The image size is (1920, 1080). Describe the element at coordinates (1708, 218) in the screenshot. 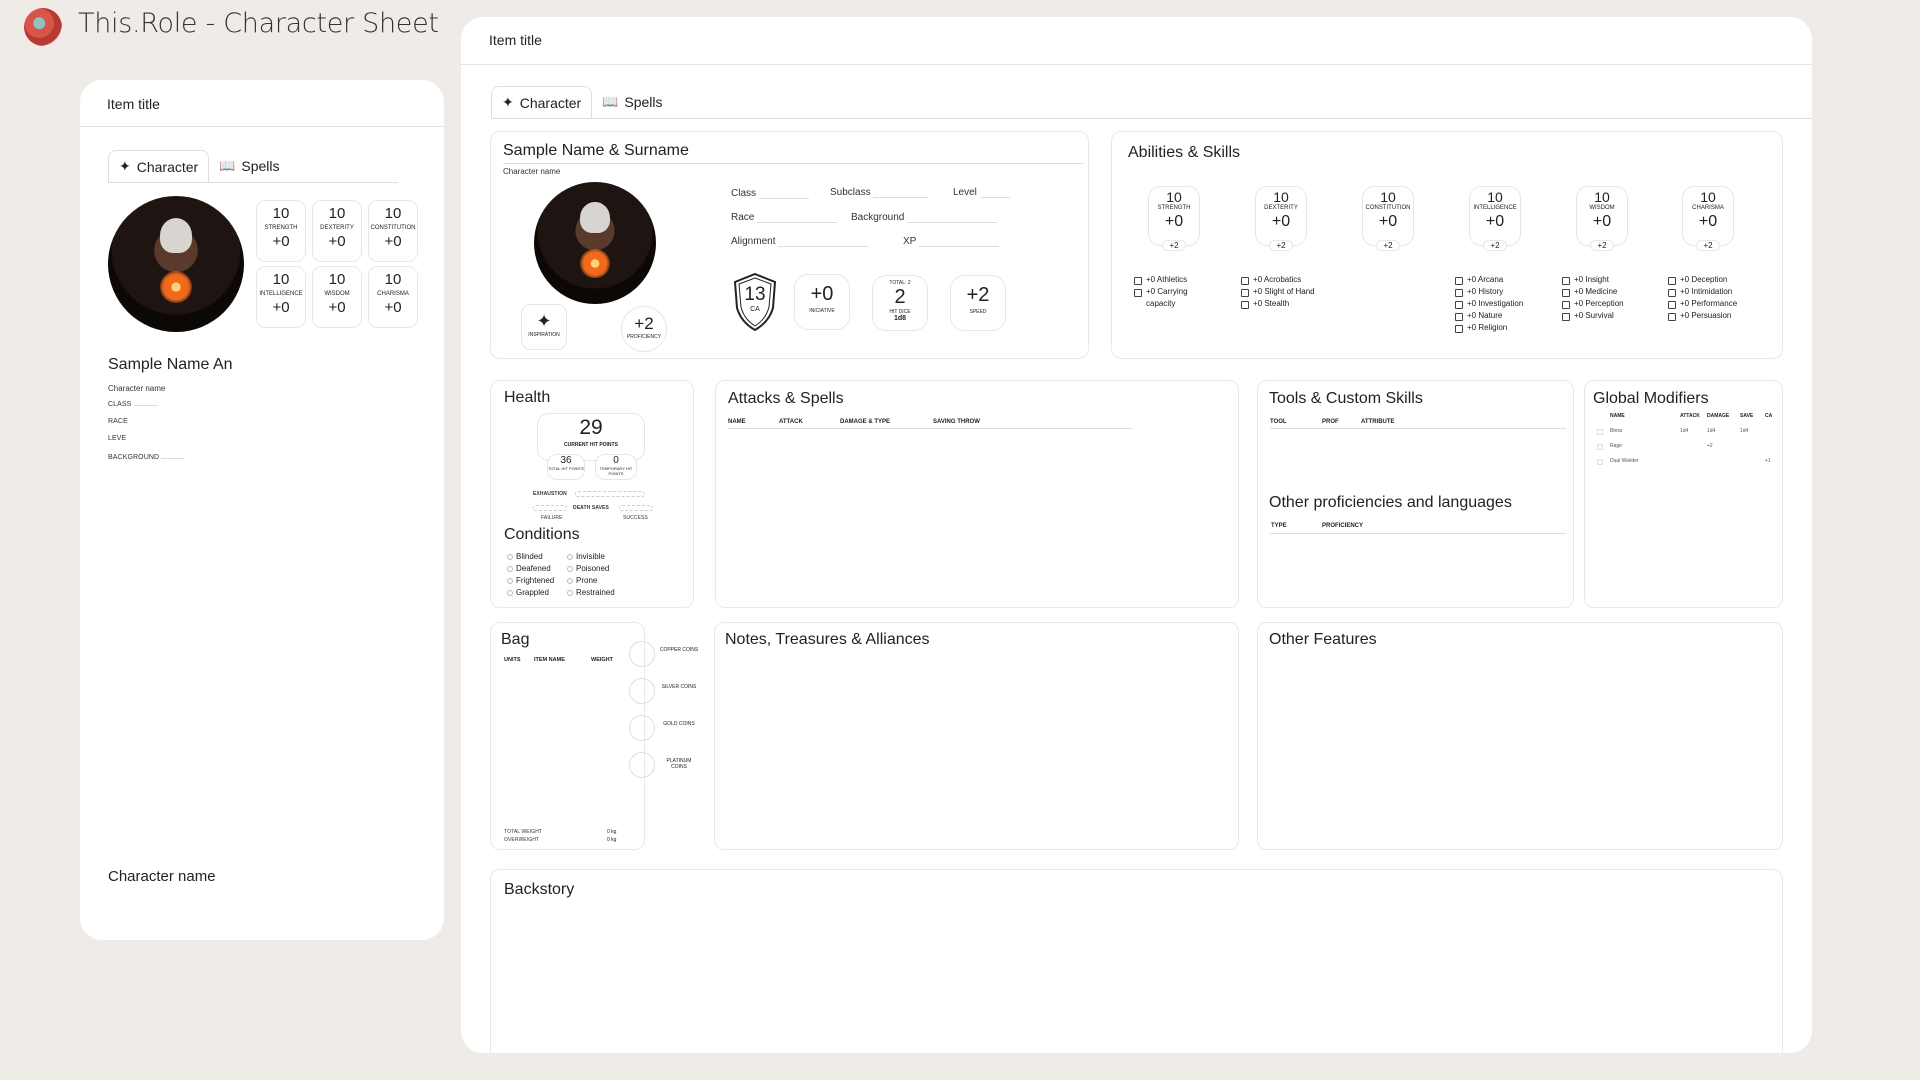

I see `ability-charisma: 10 CHARISMA +0 +2` at that location.